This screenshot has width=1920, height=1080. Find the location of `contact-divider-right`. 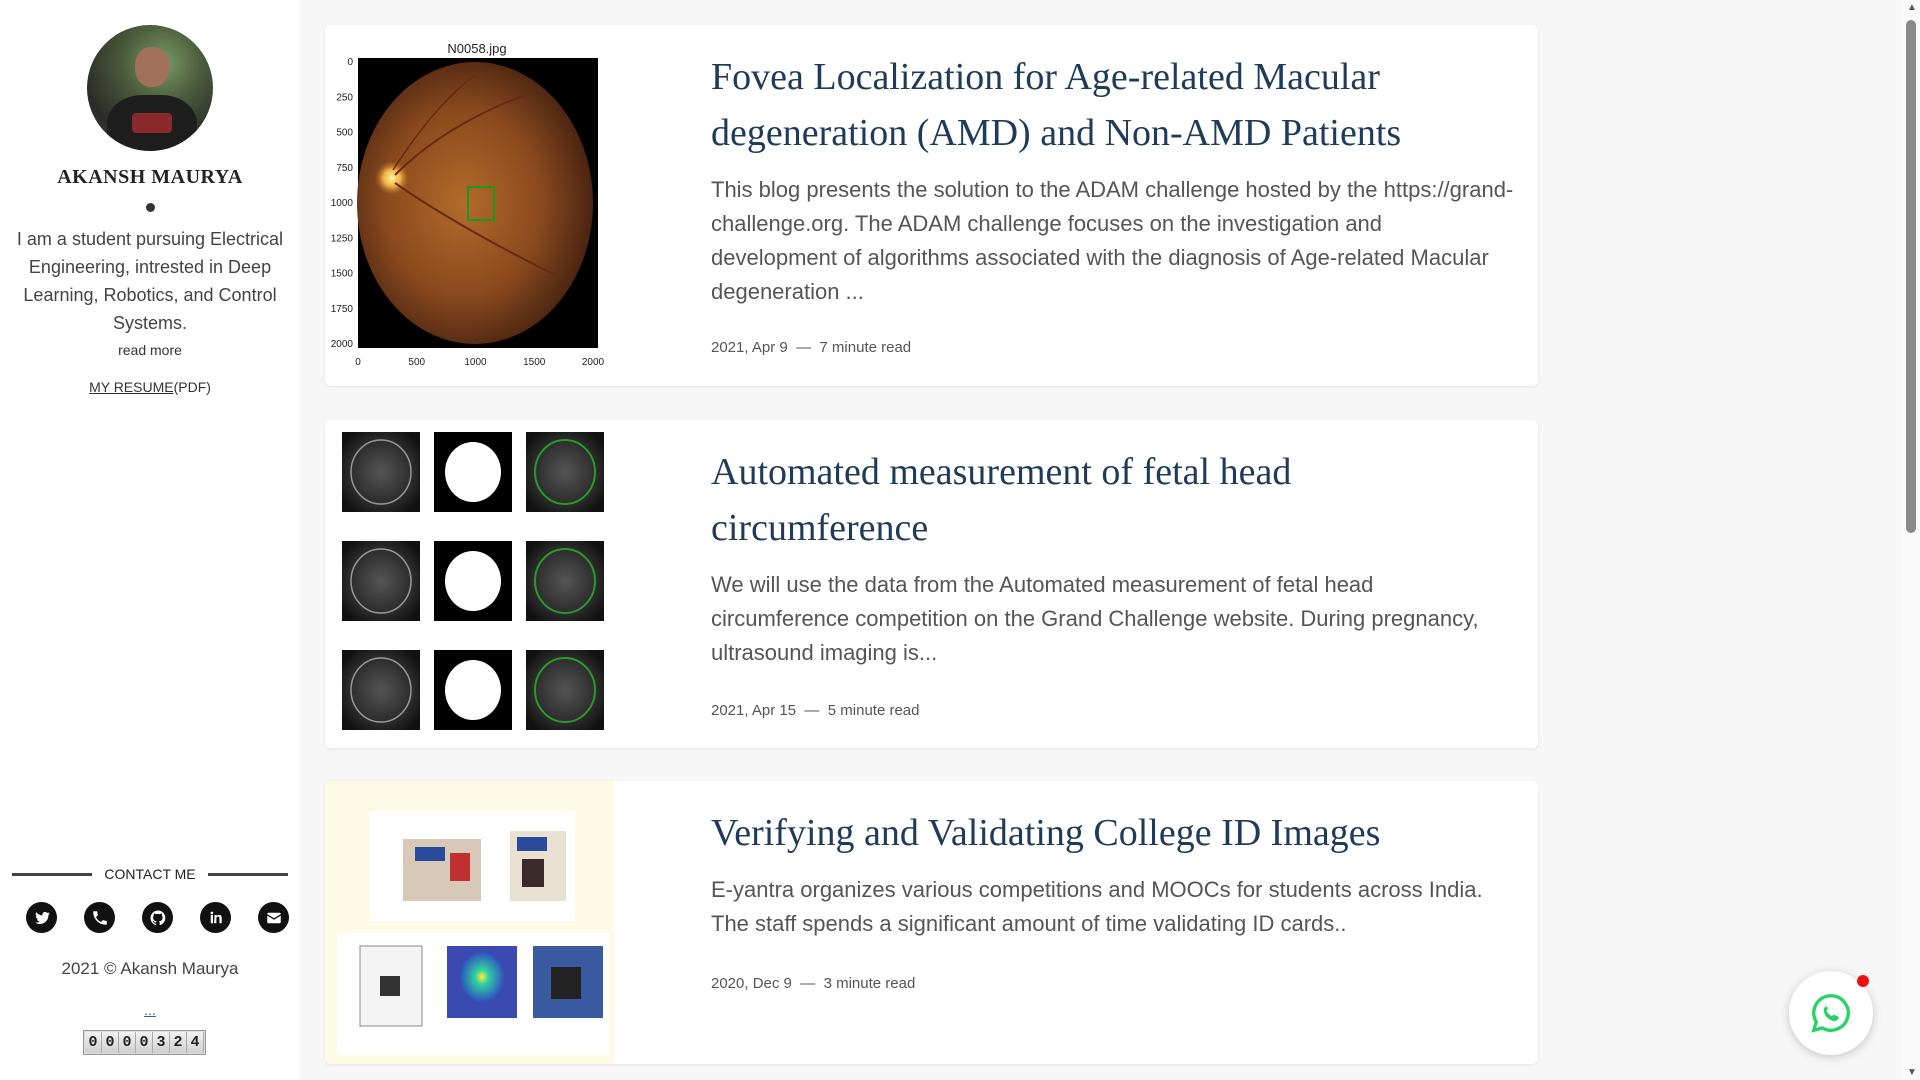

contact-divider-right is located at coordinates (248, 874).